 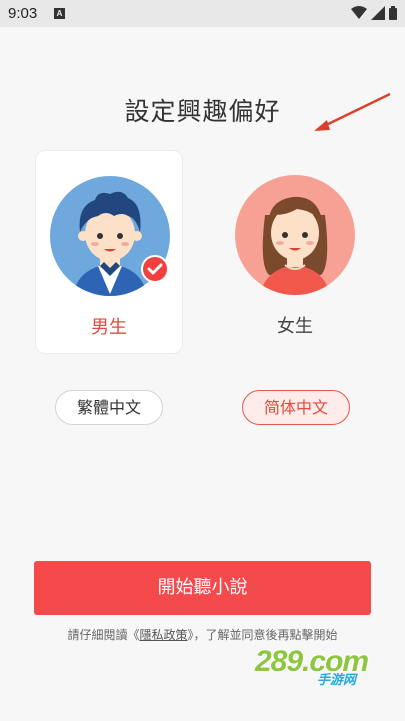 What do you see at coordinates (103, 635) in the screenshot?
I see `privacy-prefix: 請仔細閱讀《` at bounding box center [103, 635].